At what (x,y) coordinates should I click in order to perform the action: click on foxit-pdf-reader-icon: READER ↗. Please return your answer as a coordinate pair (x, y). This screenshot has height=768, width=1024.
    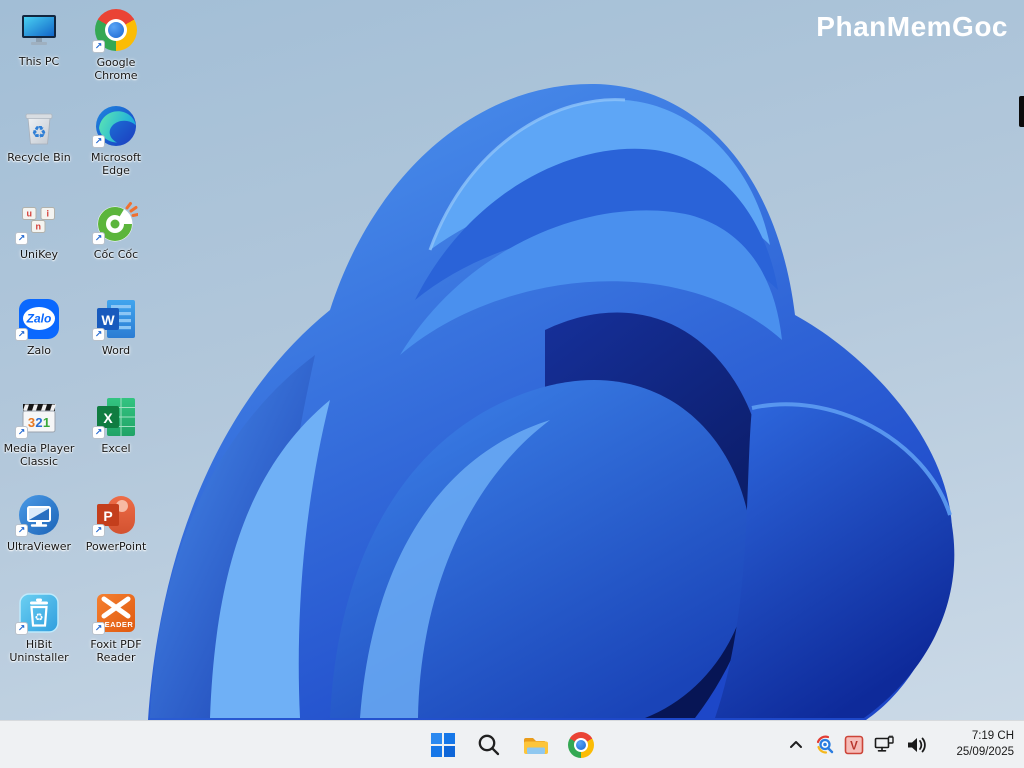
    Looking at the image, I should click on (115, 613).